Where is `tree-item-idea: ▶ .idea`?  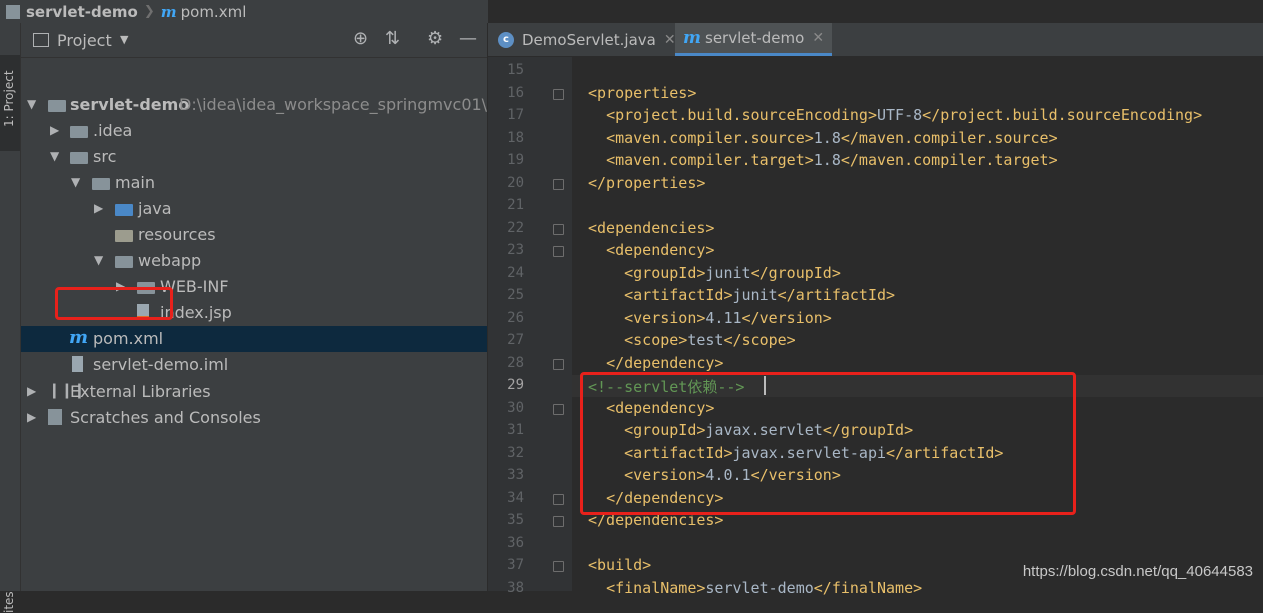
tree-item-idea: ▶ .idea is located at coordinates (254, 131).